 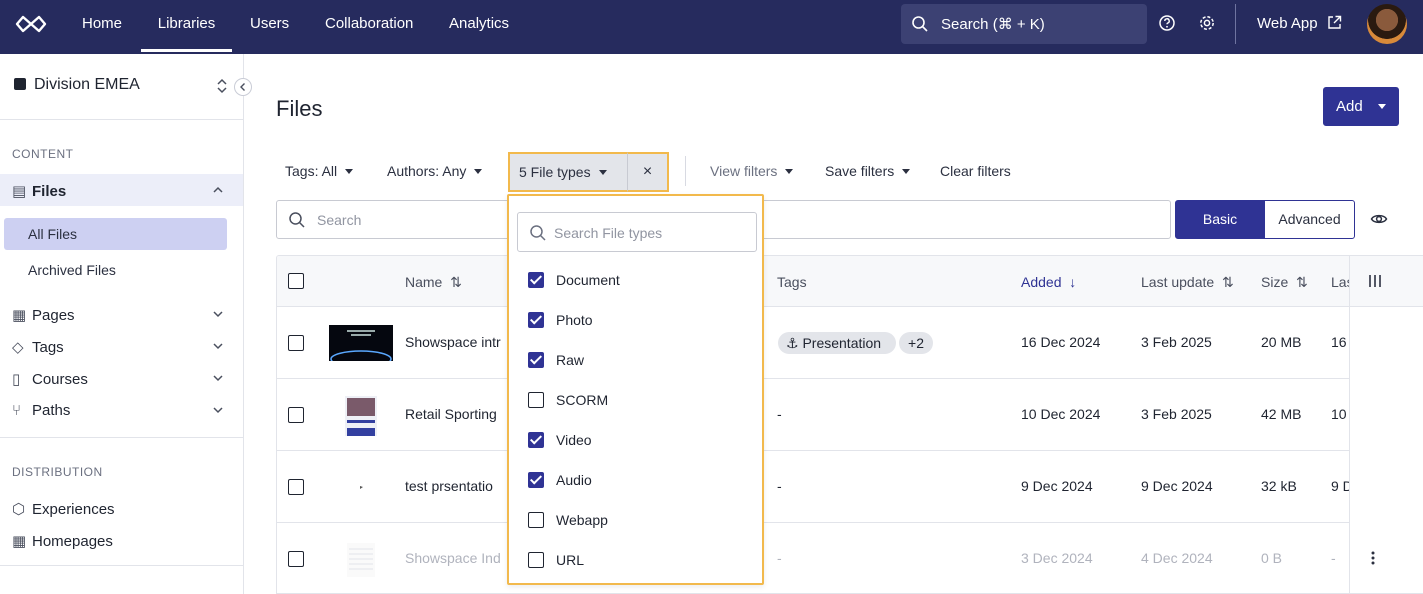 What do you see at coordinates (31, 24) in the screenshot?
I see `logo-icon` at bounding box center [31, 24].